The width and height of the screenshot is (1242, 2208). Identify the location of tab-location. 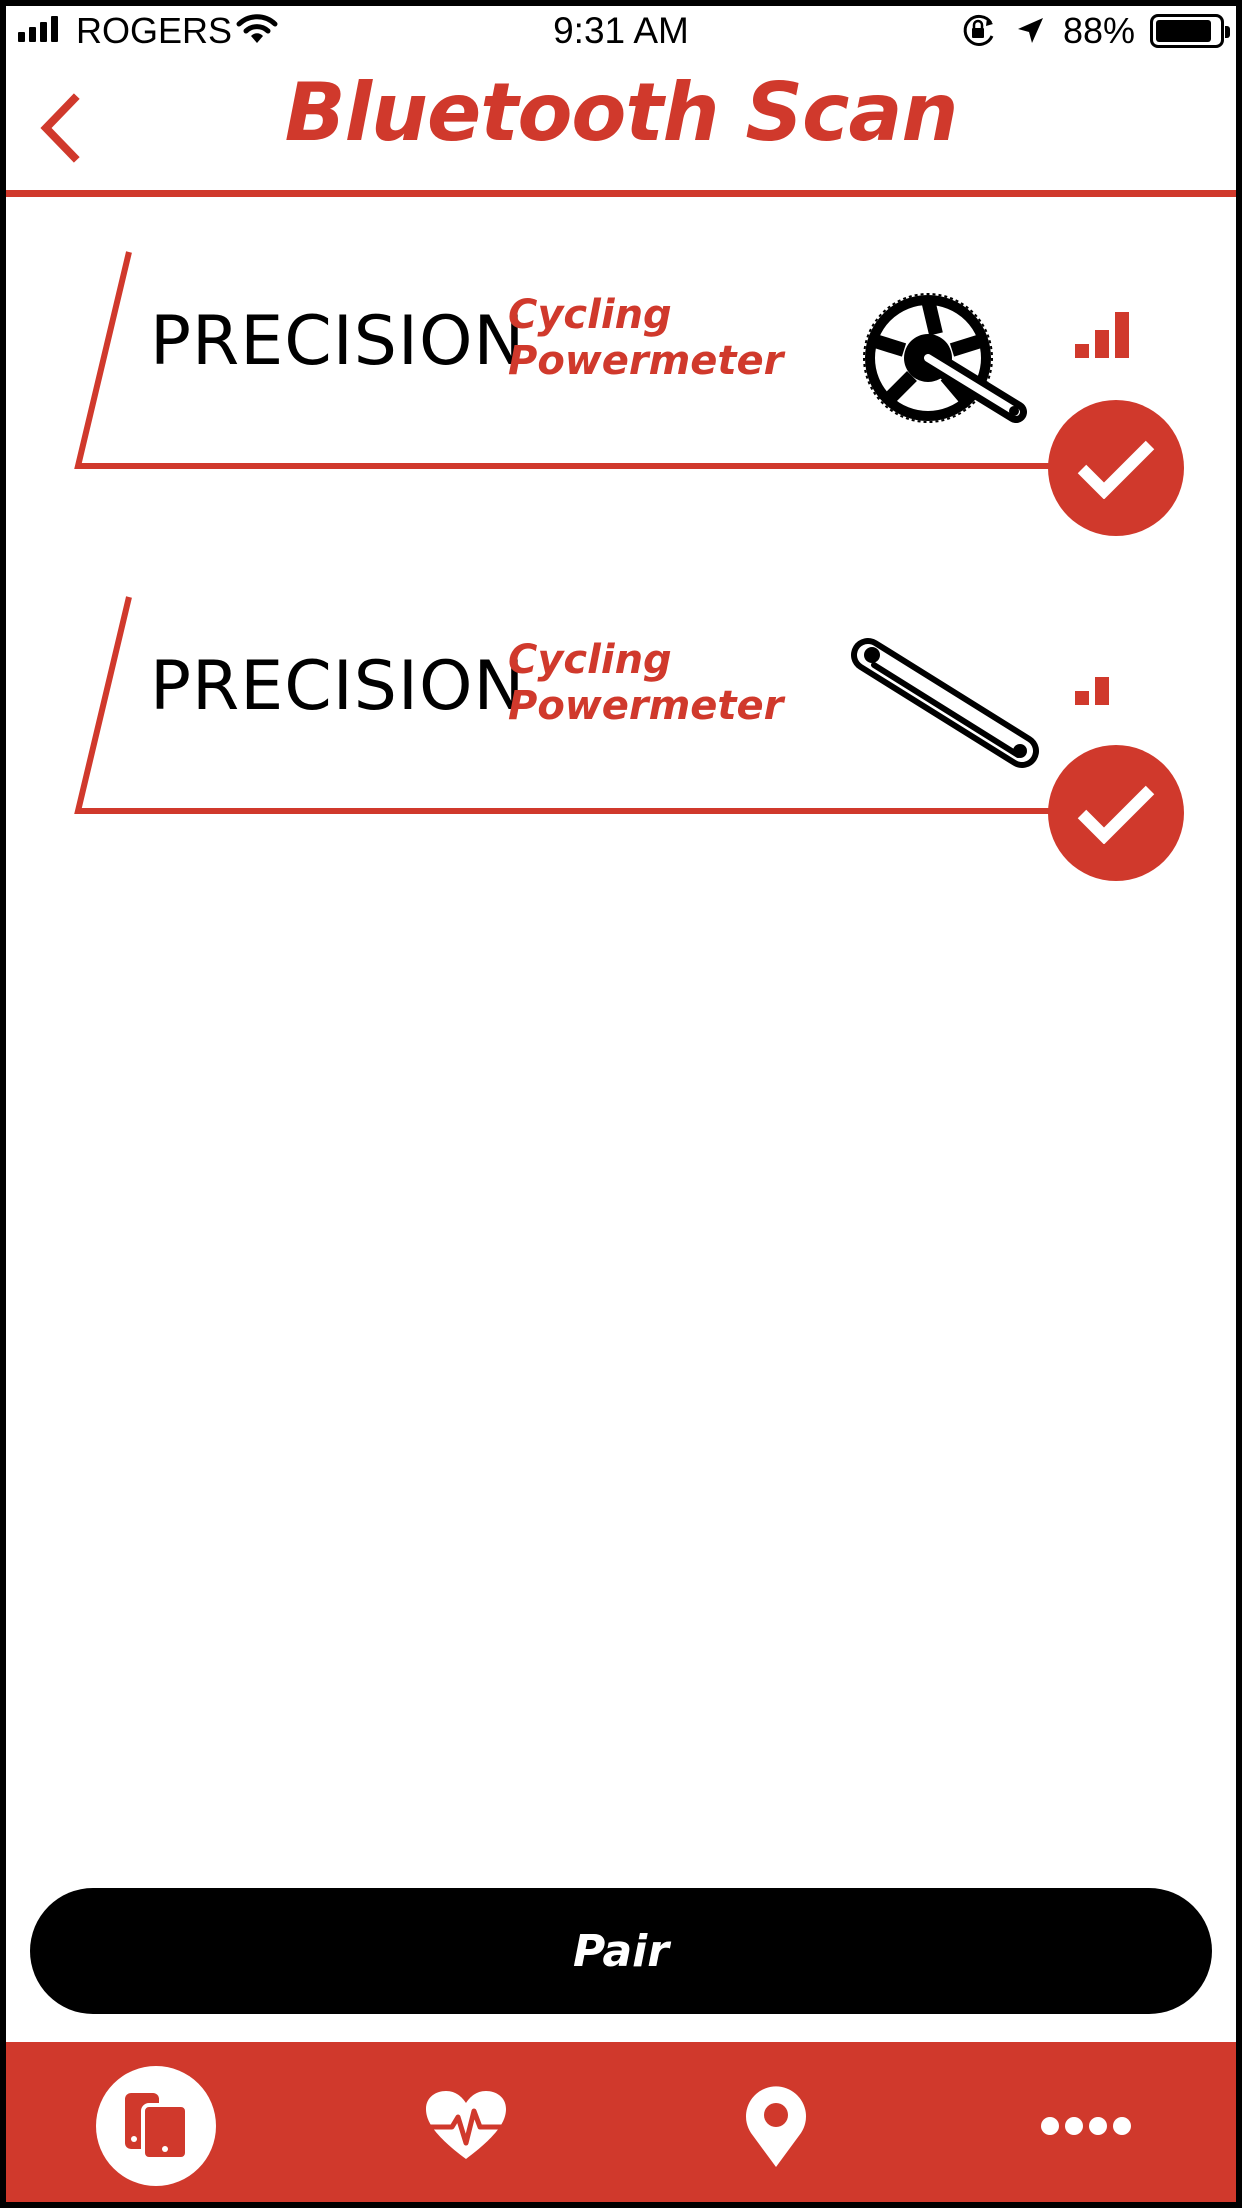
(776, 2126).